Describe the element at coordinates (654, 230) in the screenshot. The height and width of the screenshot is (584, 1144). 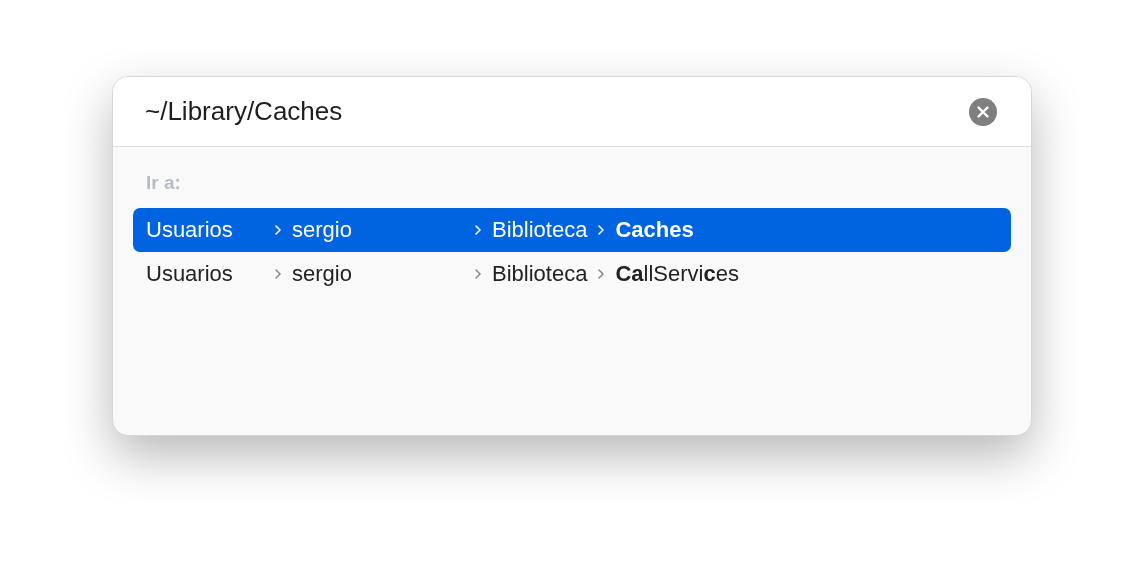
I see `folder-name: Caches` at that location.